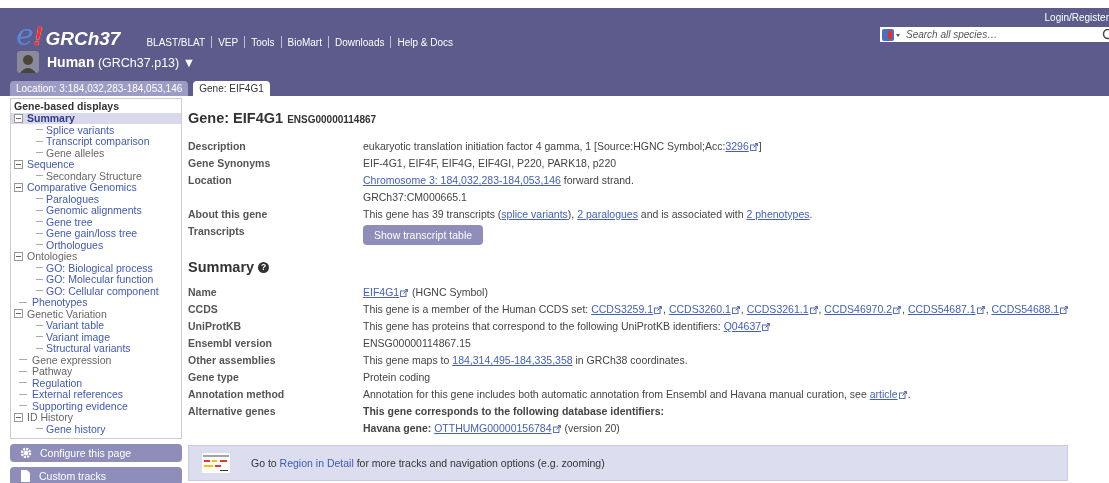 The width and height of the screenshot is (1109, 483). Describe the element at coordinates (217, 146) in the screenshot. I see `field-label: Description` at that location.